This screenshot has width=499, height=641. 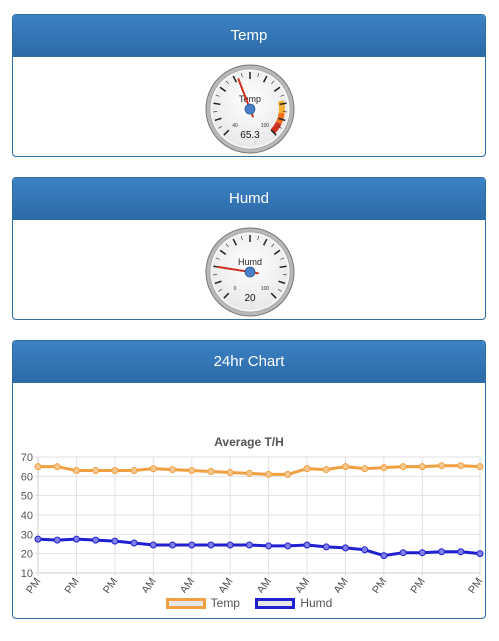 What do you see at coordinates (250, 262) in the screenshot?
I see `humd-gauge-label: Humd` at bounding box center [250, 262].